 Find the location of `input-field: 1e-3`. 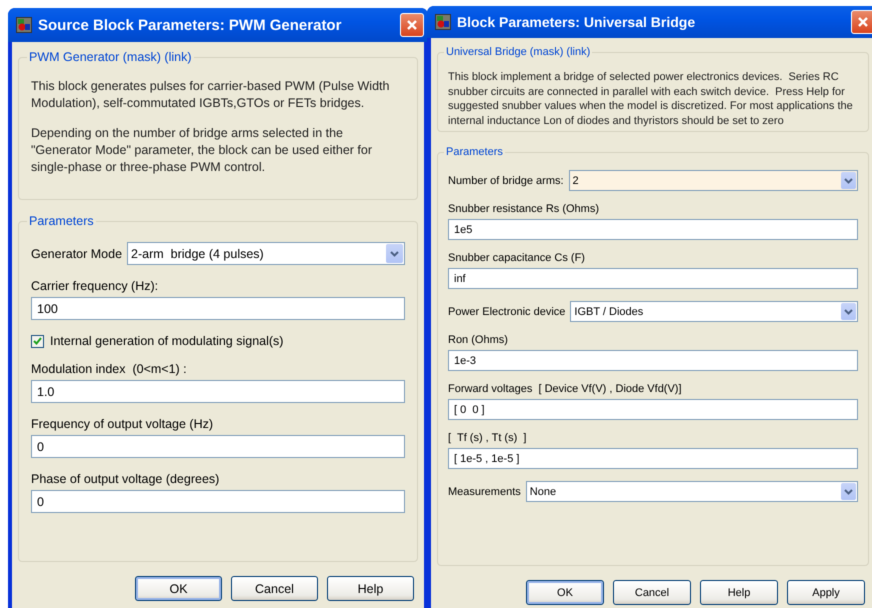

input-field: 1e-3 is located at coordinates (653, 360).